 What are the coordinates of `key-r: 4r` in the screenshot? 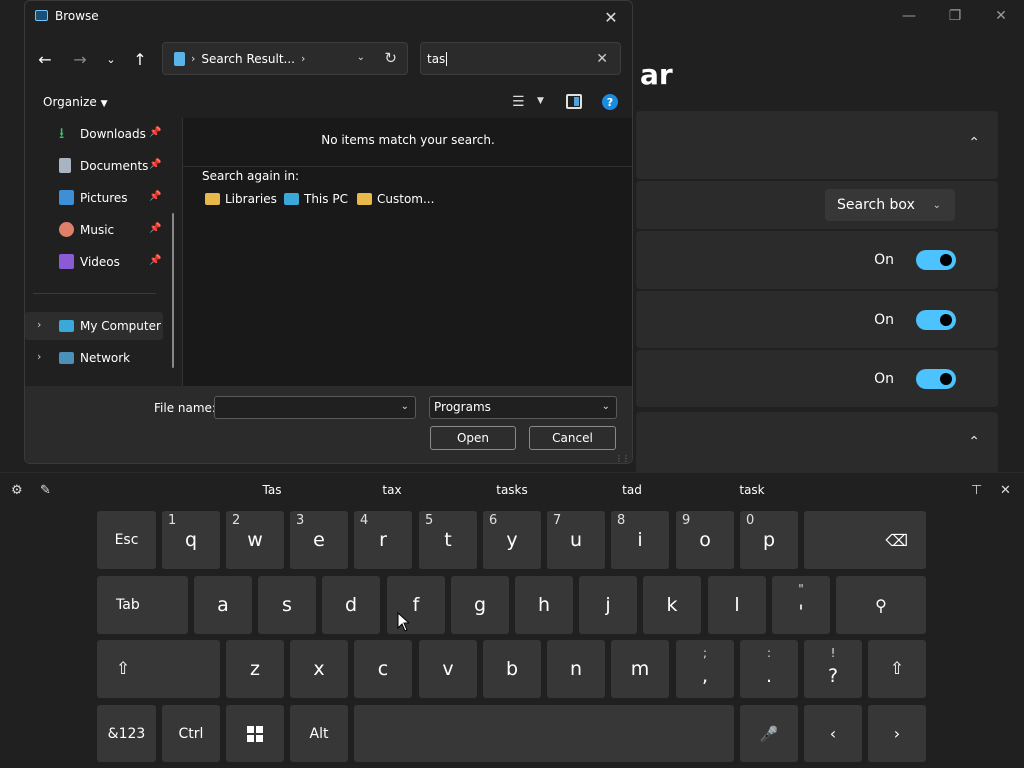 It's located at (383, 540).